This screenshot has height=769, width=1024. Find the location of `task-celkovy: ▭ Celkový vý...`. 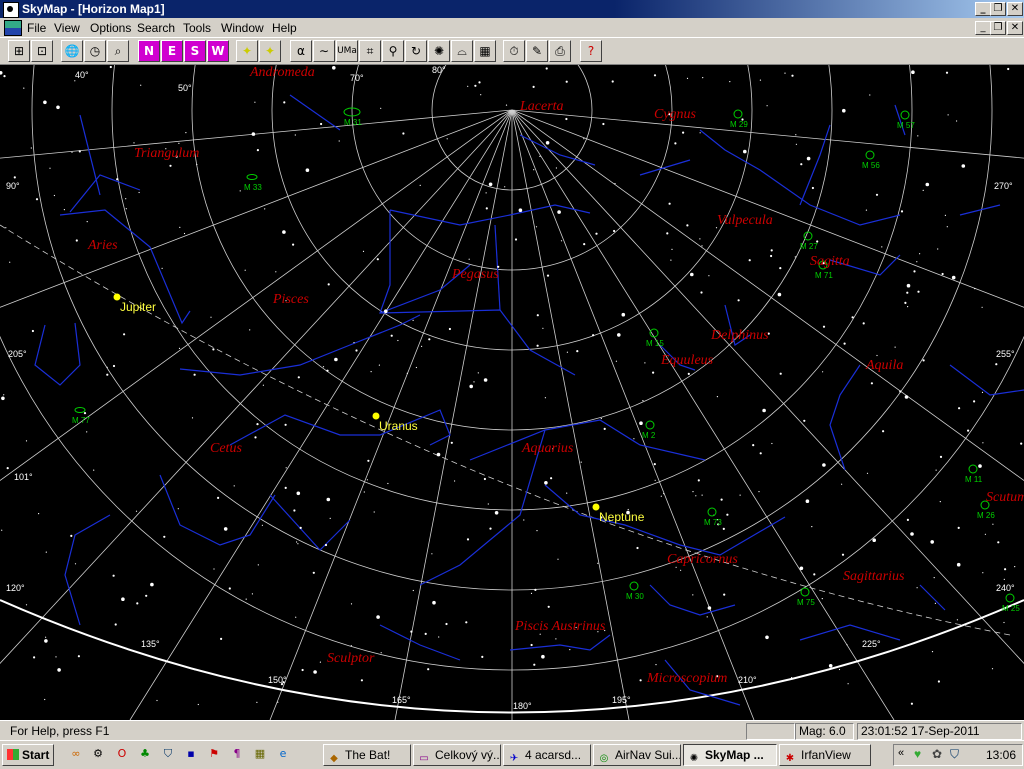

task-celkovy: ▭ Celkový vý... is located at coordinates (457, 755).